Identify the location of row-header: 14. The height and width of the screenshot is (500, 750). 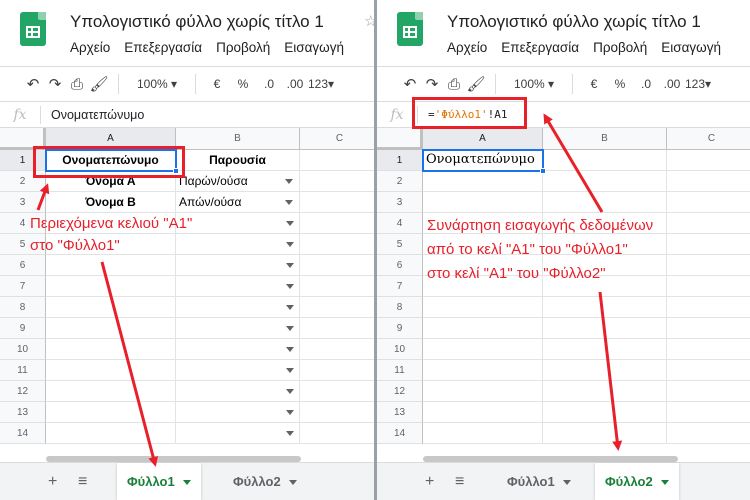
(23, 433).